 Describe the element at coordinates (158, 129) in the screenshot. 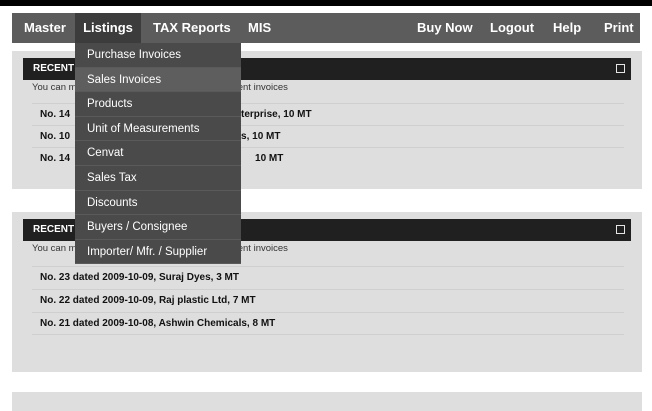

I see `menu-item-unit-of-measurements: Unit of Measurements` at that location.